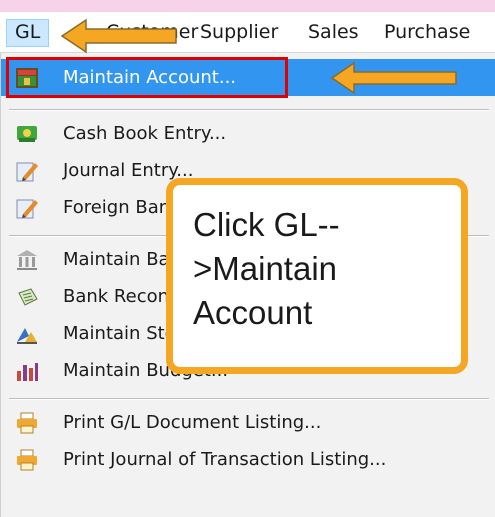 This screenshot has width=495, height=517. I want to click on menu-gl: GL, so click(28, 33).